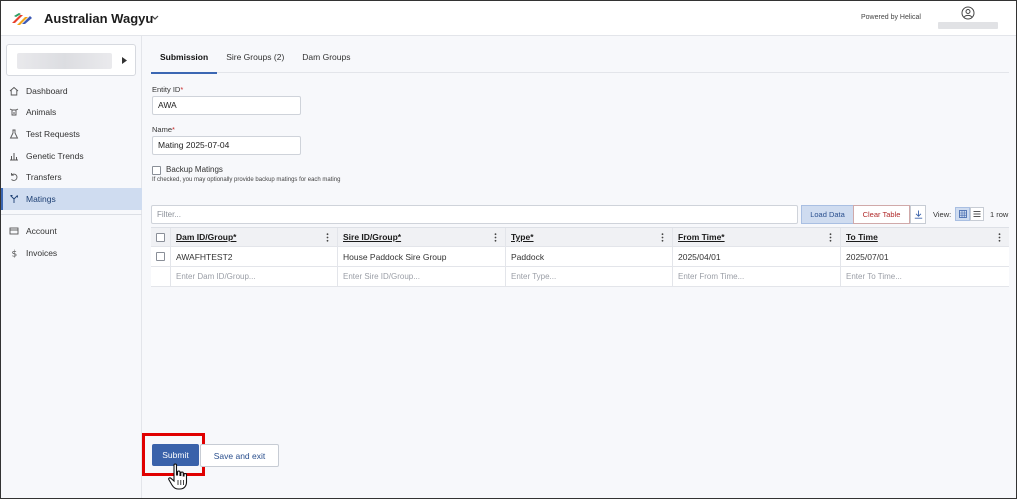  What do you see at coordinates (156, 170) in the screenshot?
I see `backup-matings-checkbox` at bounding box center [156, 170].